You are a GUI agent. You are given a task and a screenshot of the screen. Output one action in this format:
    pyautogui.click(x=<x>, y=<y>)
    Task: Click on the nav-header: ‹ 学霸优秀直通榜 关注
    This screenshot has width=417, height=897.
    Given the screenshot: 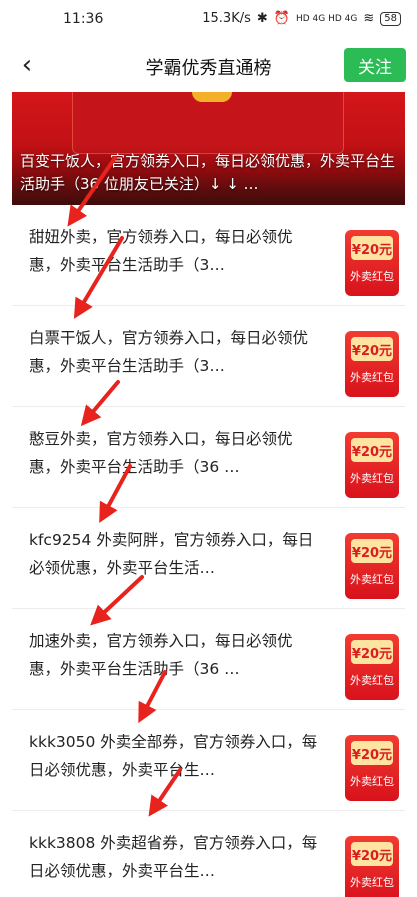 What is the action you would take?
    pyautogui.click(x=208, y=66)
    